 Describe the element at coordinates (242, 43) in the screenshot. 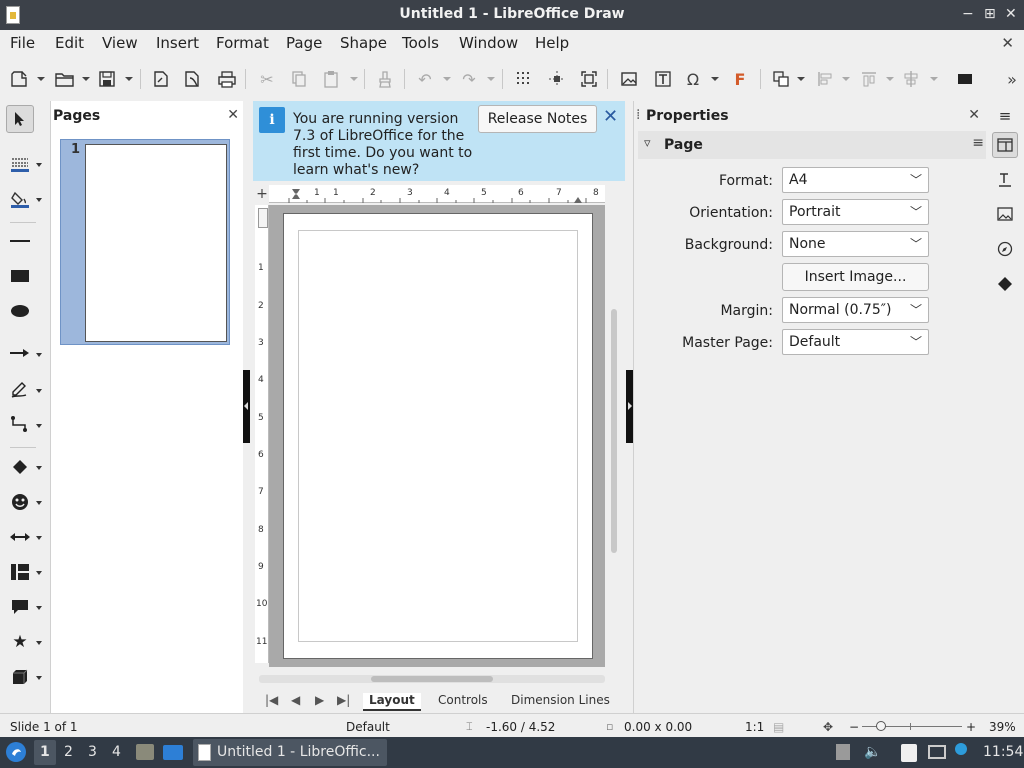

I see `menu-format: Format` at that location.